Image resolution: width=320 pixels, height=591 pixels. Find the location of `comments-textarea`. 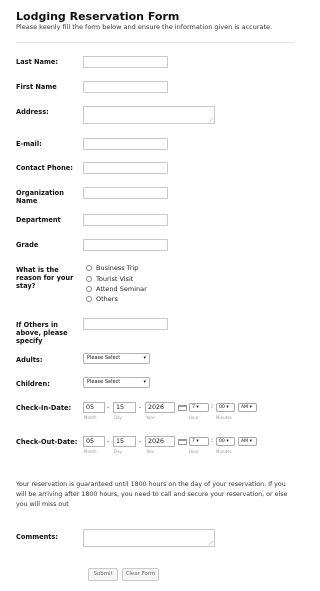

comments-textarea is located at coordinates (149, 538).